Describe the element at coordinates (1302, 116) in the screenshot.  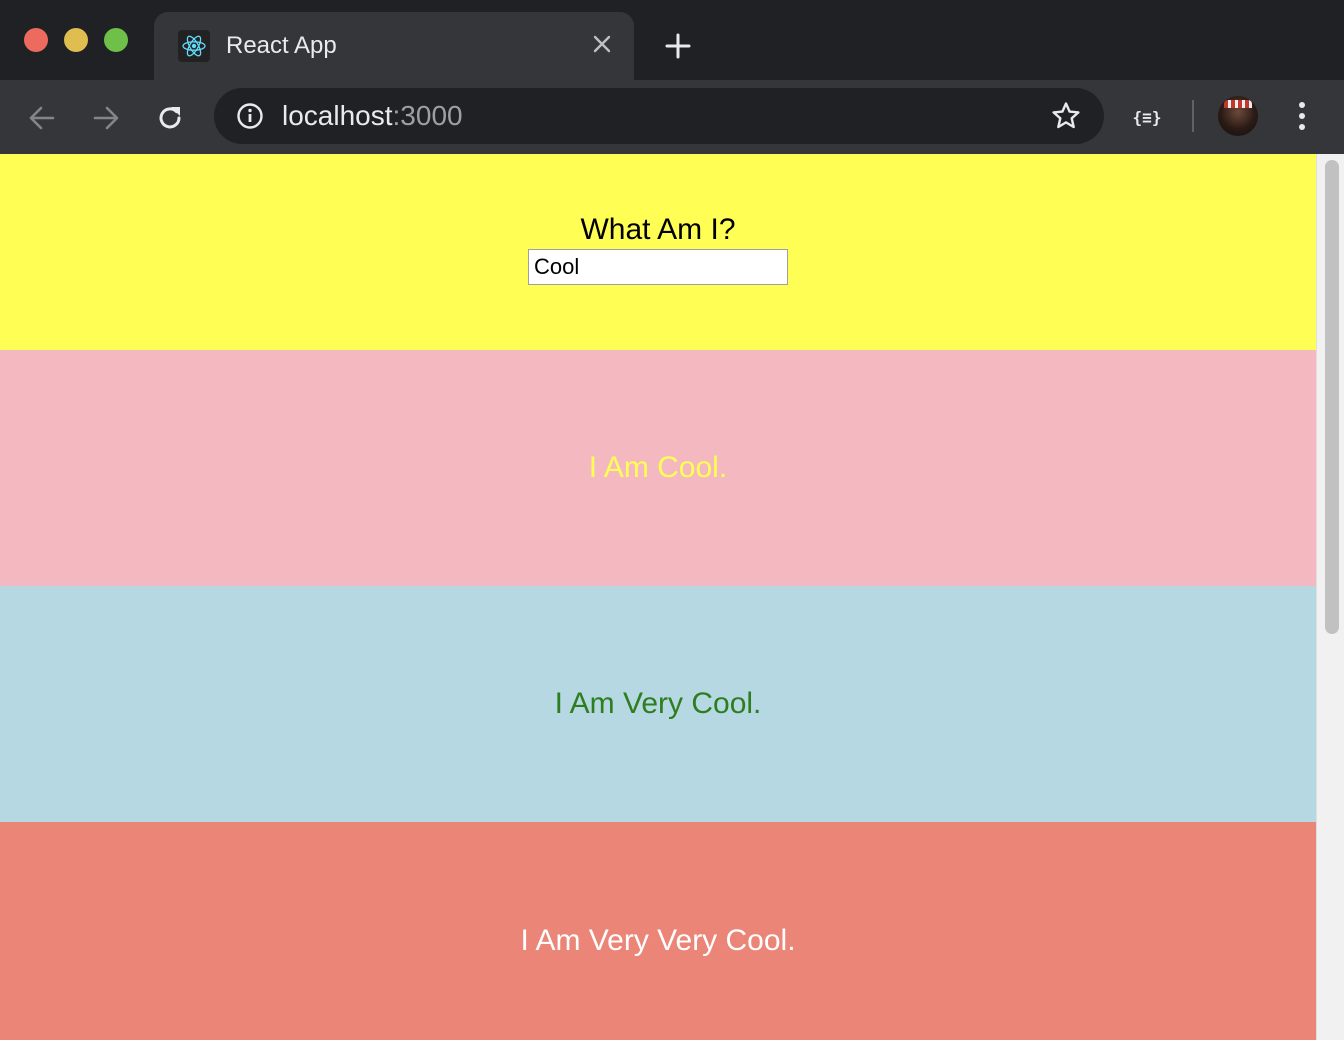
I see `three-dots-vertical-icon` at that location.